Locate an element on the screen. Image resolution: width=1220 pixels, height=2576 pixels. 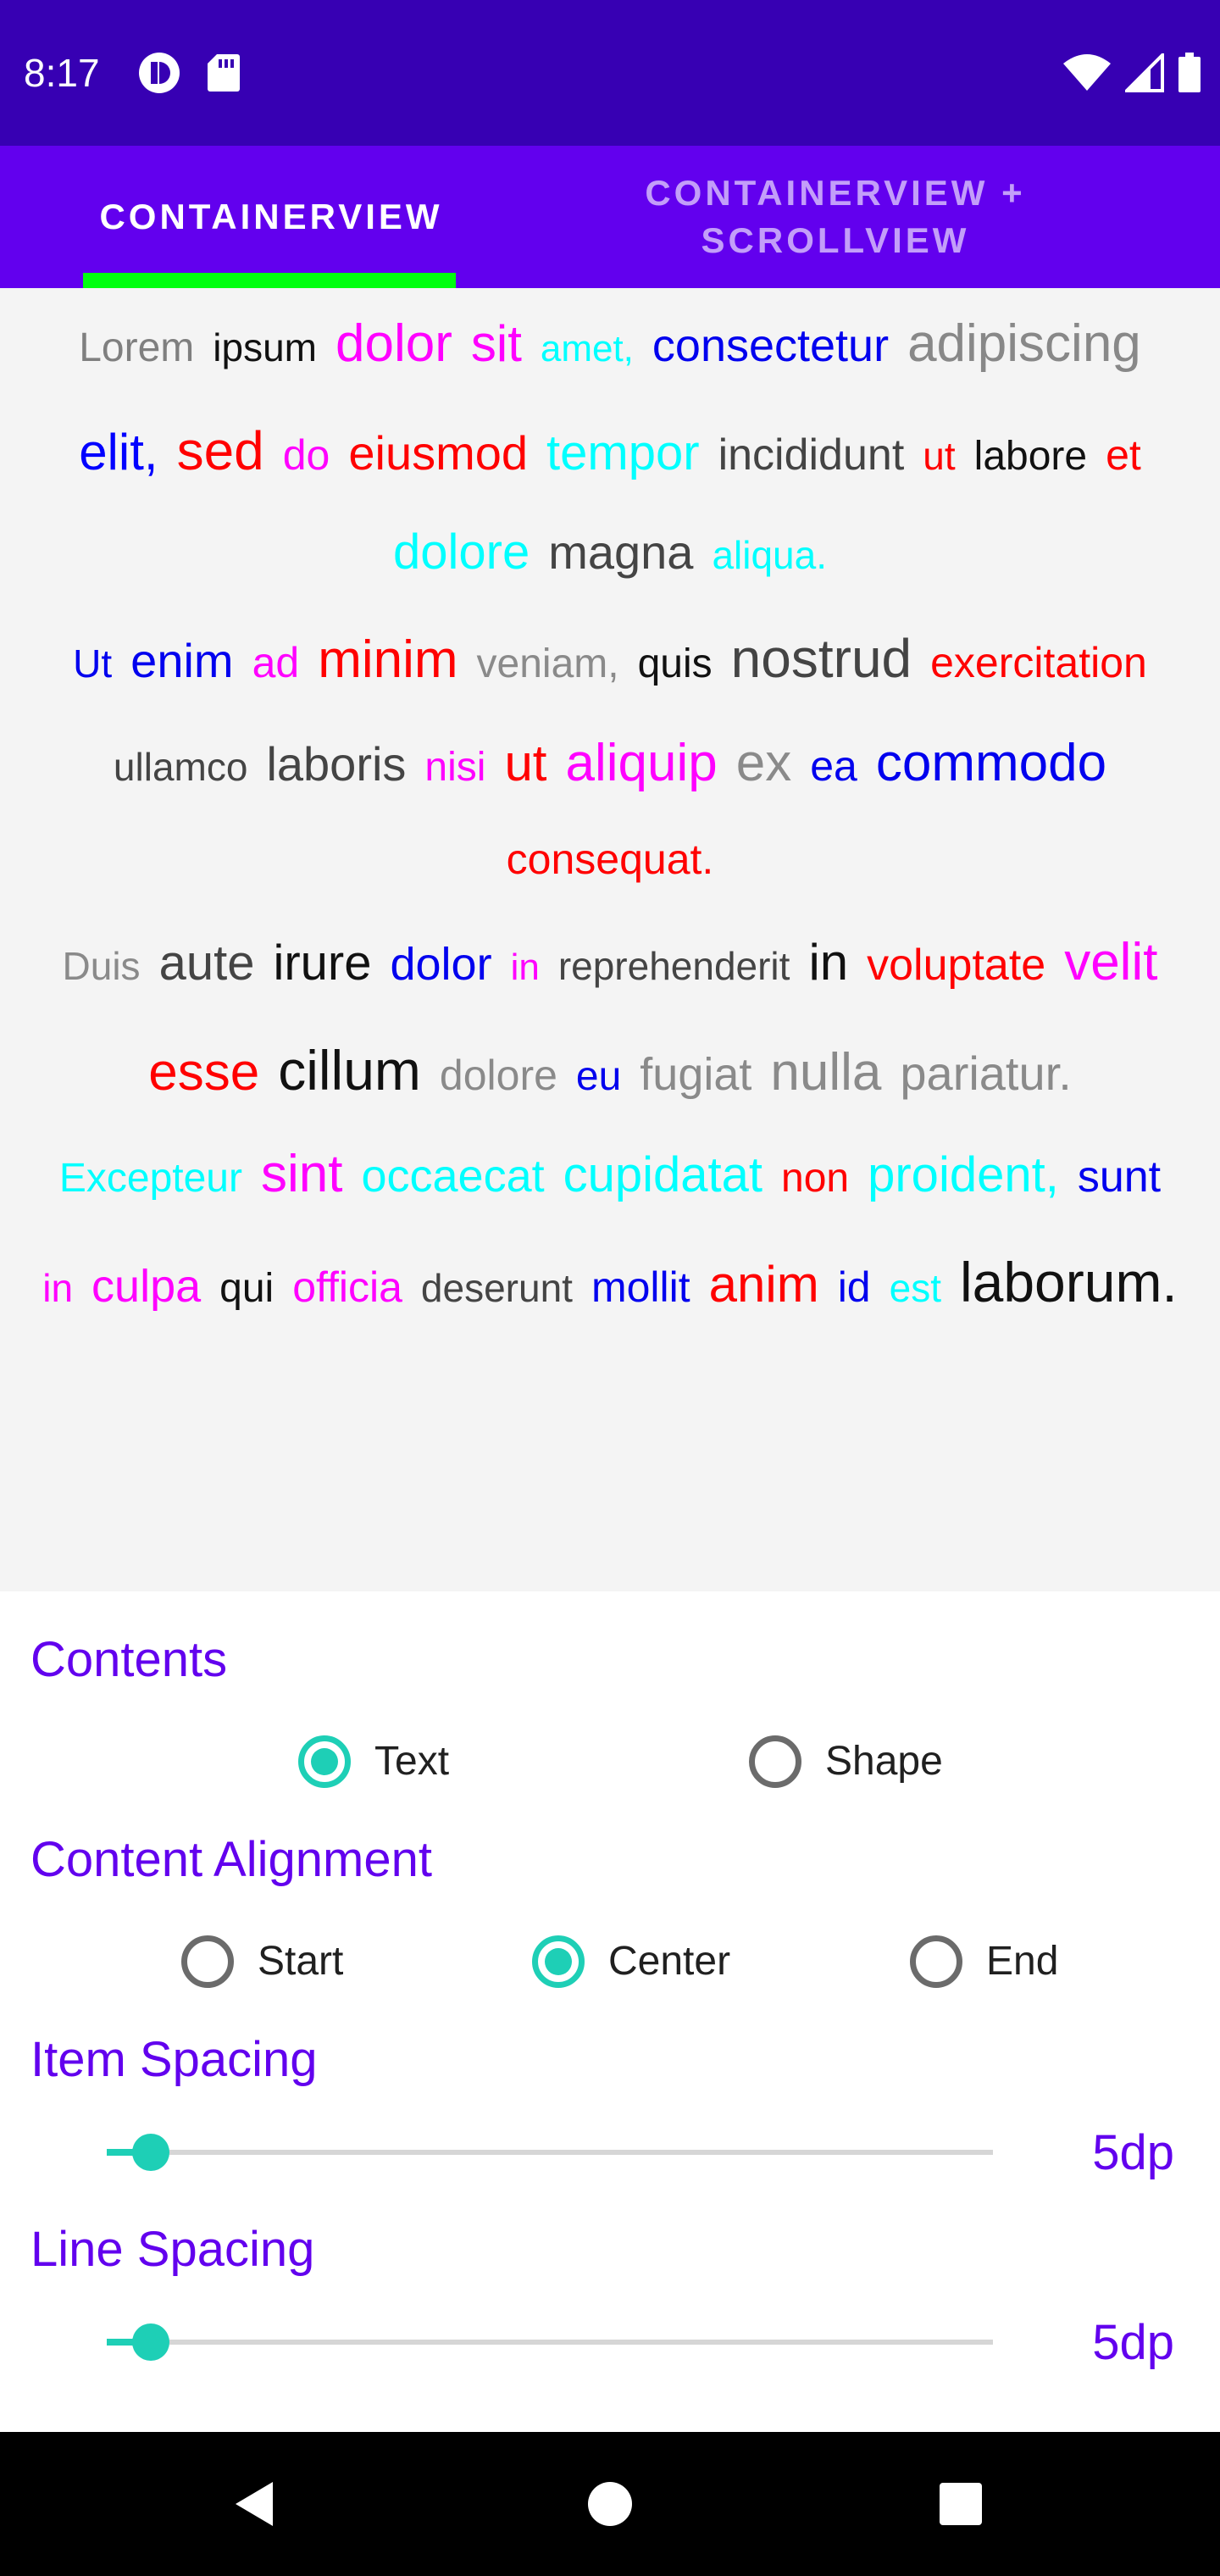
flow-word: ea is located at coordinates (833, 766).